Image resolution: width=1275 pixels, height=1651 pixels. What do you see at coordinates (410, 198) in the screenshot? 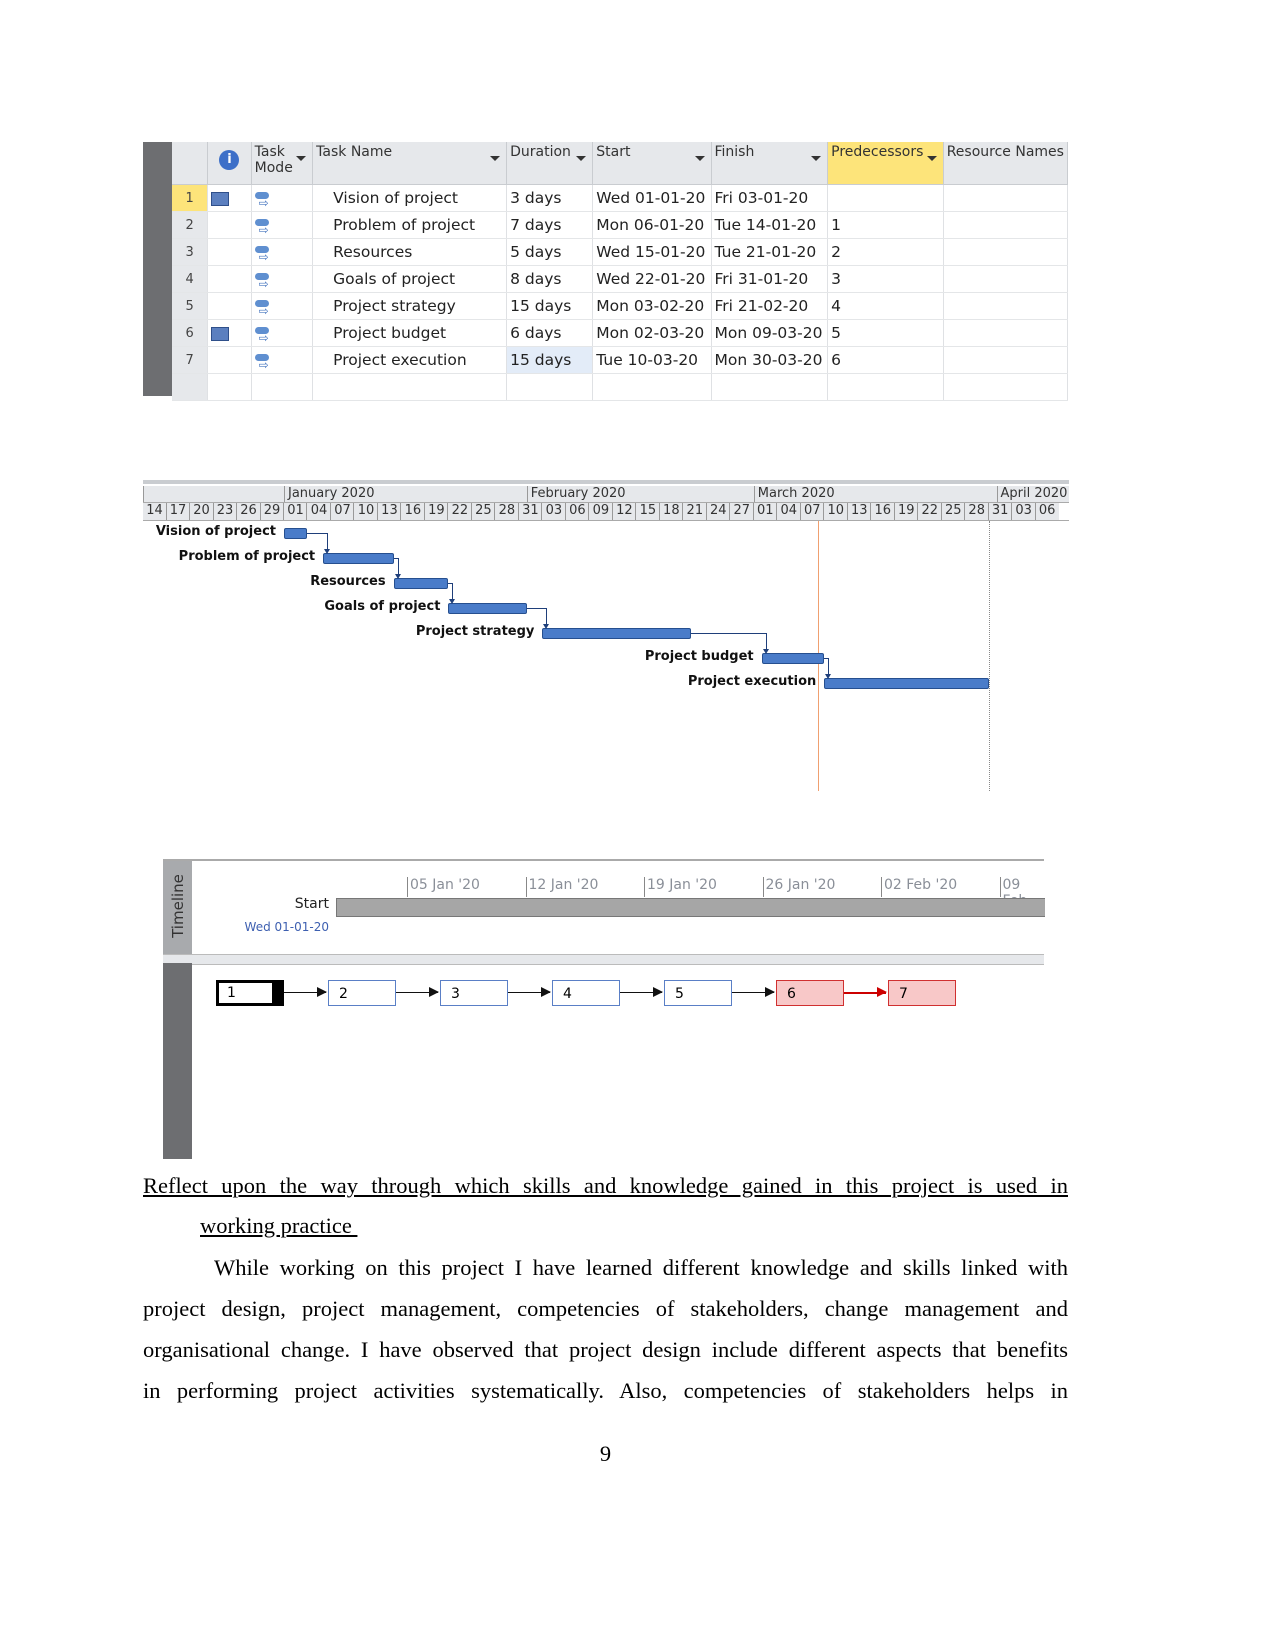
I see `task-name-cell: Vision of project` at bounding box center [410, 198].